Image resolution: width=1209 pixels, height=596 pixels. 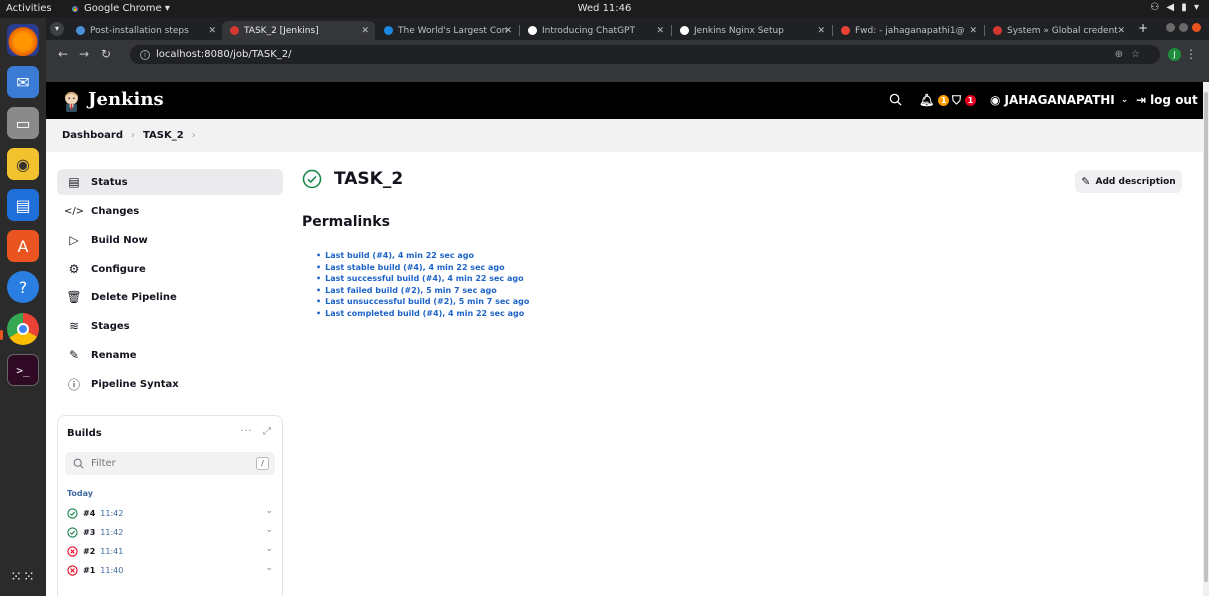 What do you see at coordinates (170, 355) in the screenshot?
I see `sidebar-item-rename: ✎ Rename` at bounding box center [170, 355].